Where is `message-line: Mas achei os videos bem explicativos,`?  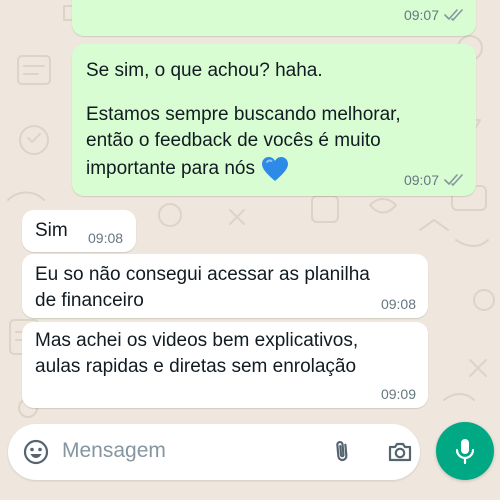 message-line: Mas achei os videos bem explicativos, is located at coordinates (197, 340).